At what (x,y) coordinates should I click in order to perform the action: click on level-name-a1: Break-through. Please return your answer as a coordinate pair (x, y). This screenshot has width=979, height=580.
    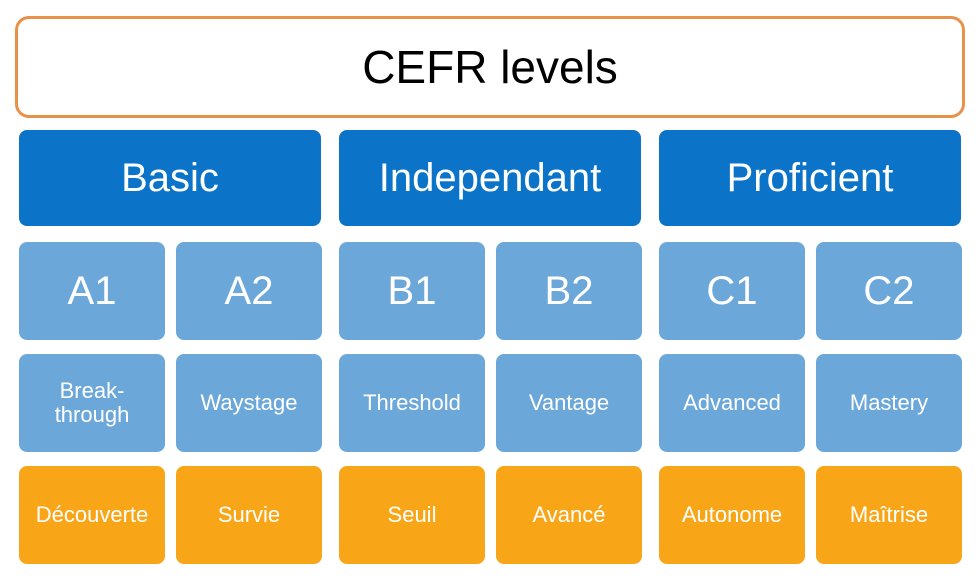
    Looking at the image, I should click on (92, 403).